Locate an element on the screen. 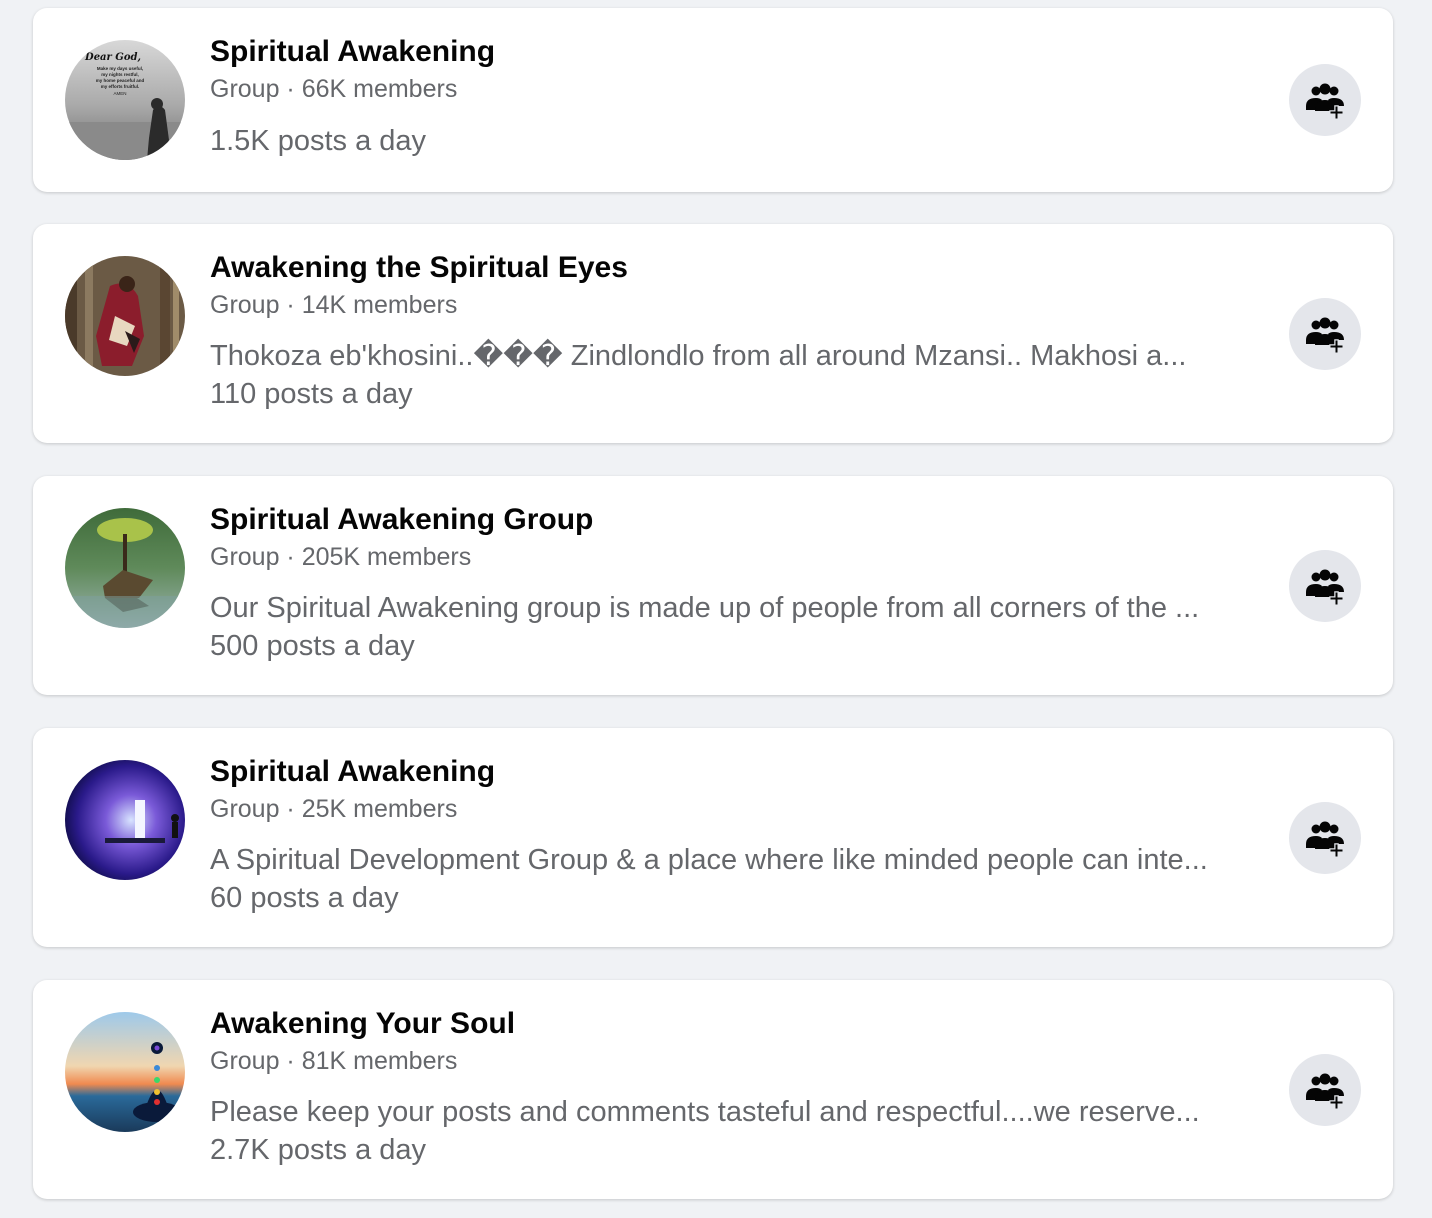 The height and width of the screenshot is (1218, 1432). group-meta: Group · 14K members is located at coordinates (334, 305).